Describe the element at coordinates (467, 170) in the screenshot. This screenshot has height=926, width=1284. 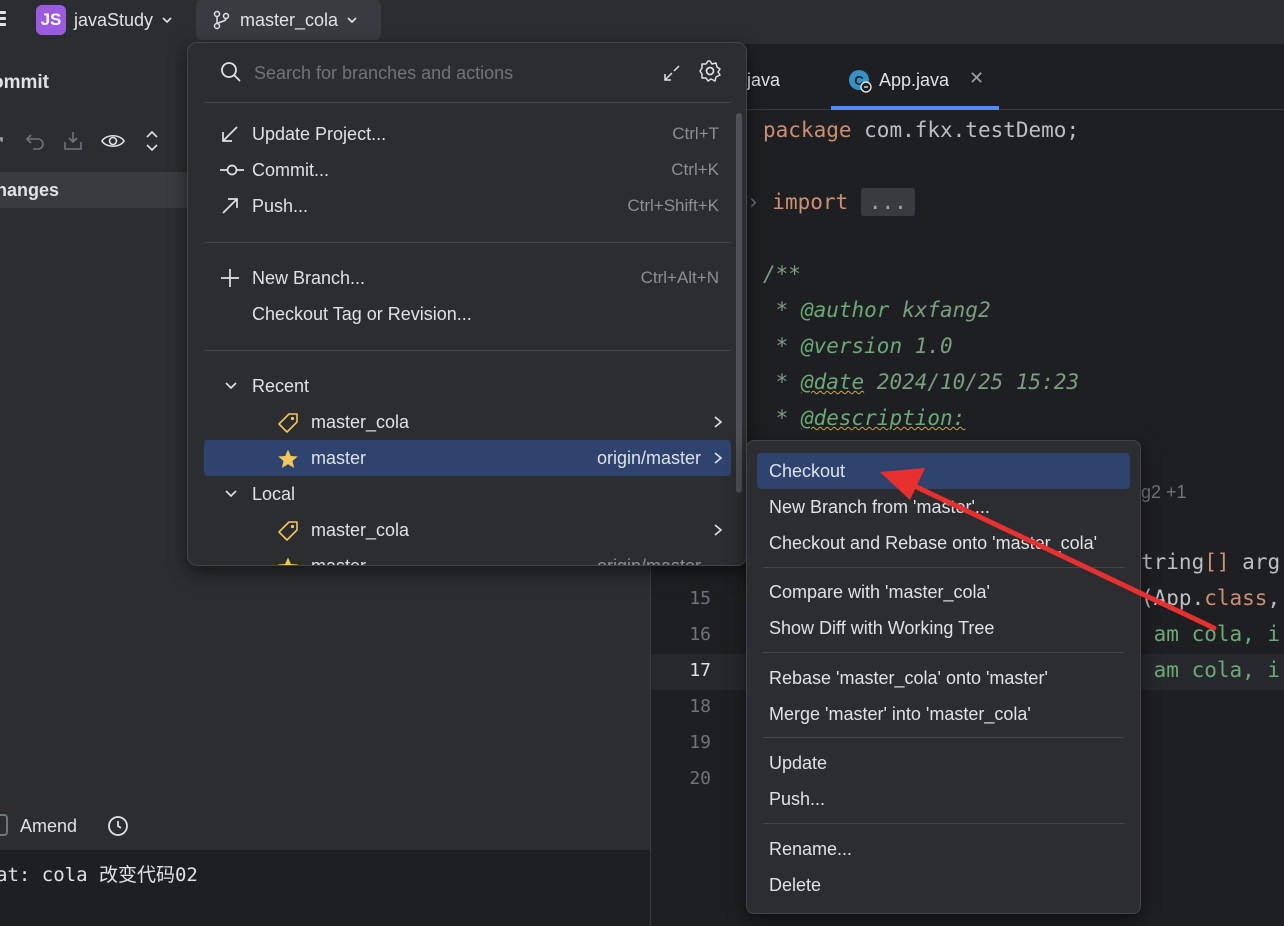
I see `commit-action: Commit... Ctrl+K` at that location.